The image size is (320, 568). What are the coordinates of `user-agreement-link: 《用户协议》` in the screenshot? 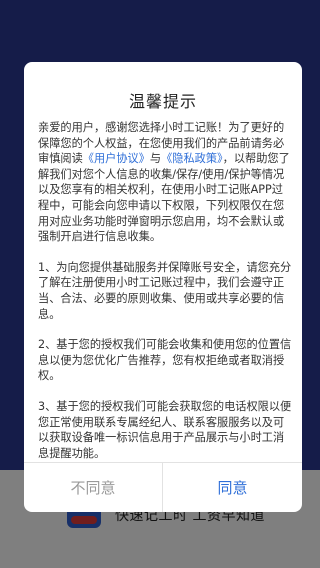 It's located at (116, 158).